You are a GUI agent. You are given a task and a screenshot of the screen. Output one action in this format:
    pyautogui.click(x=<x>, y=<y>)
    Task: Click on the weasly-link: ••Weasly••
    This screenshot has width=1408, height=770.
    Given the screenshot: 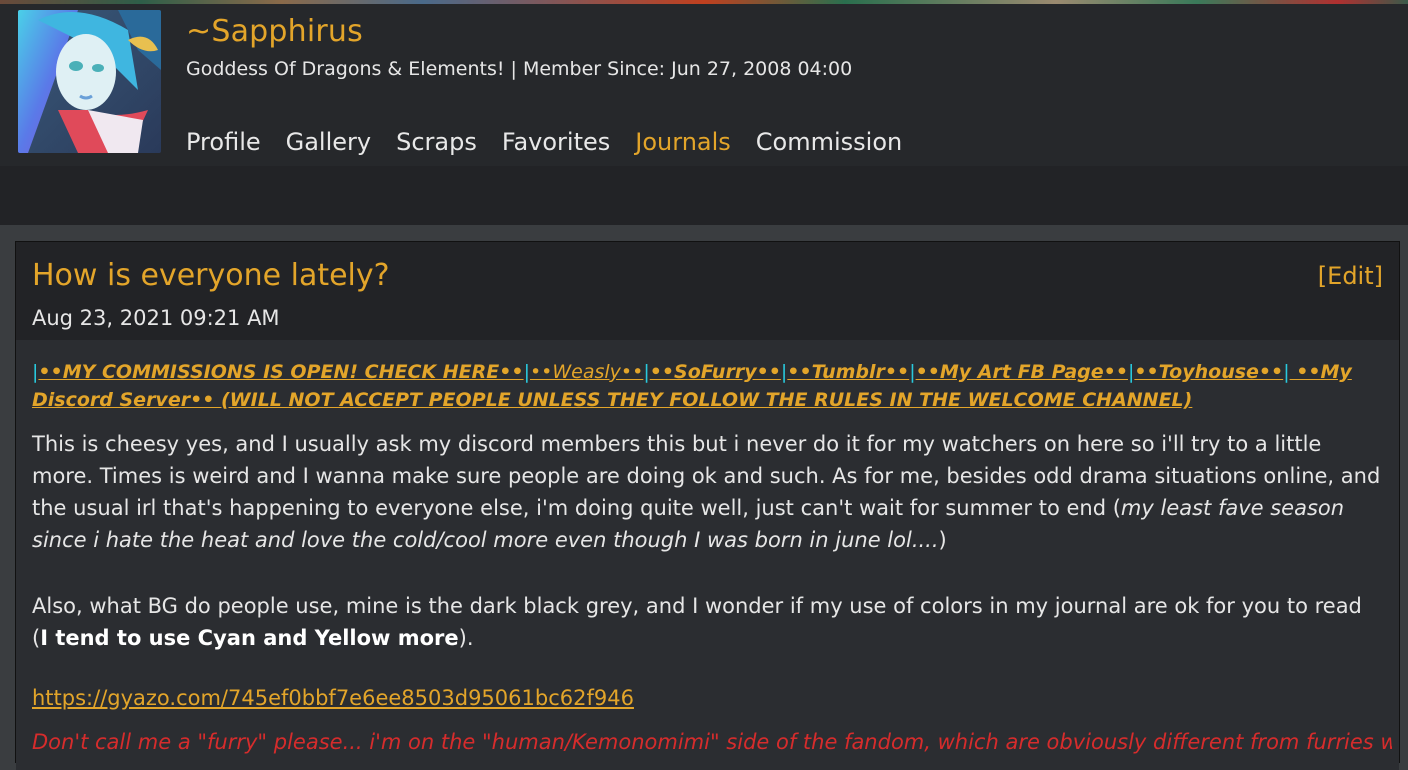 What is the action you would take?
    pyautogui.click(x=586, y=372)
    